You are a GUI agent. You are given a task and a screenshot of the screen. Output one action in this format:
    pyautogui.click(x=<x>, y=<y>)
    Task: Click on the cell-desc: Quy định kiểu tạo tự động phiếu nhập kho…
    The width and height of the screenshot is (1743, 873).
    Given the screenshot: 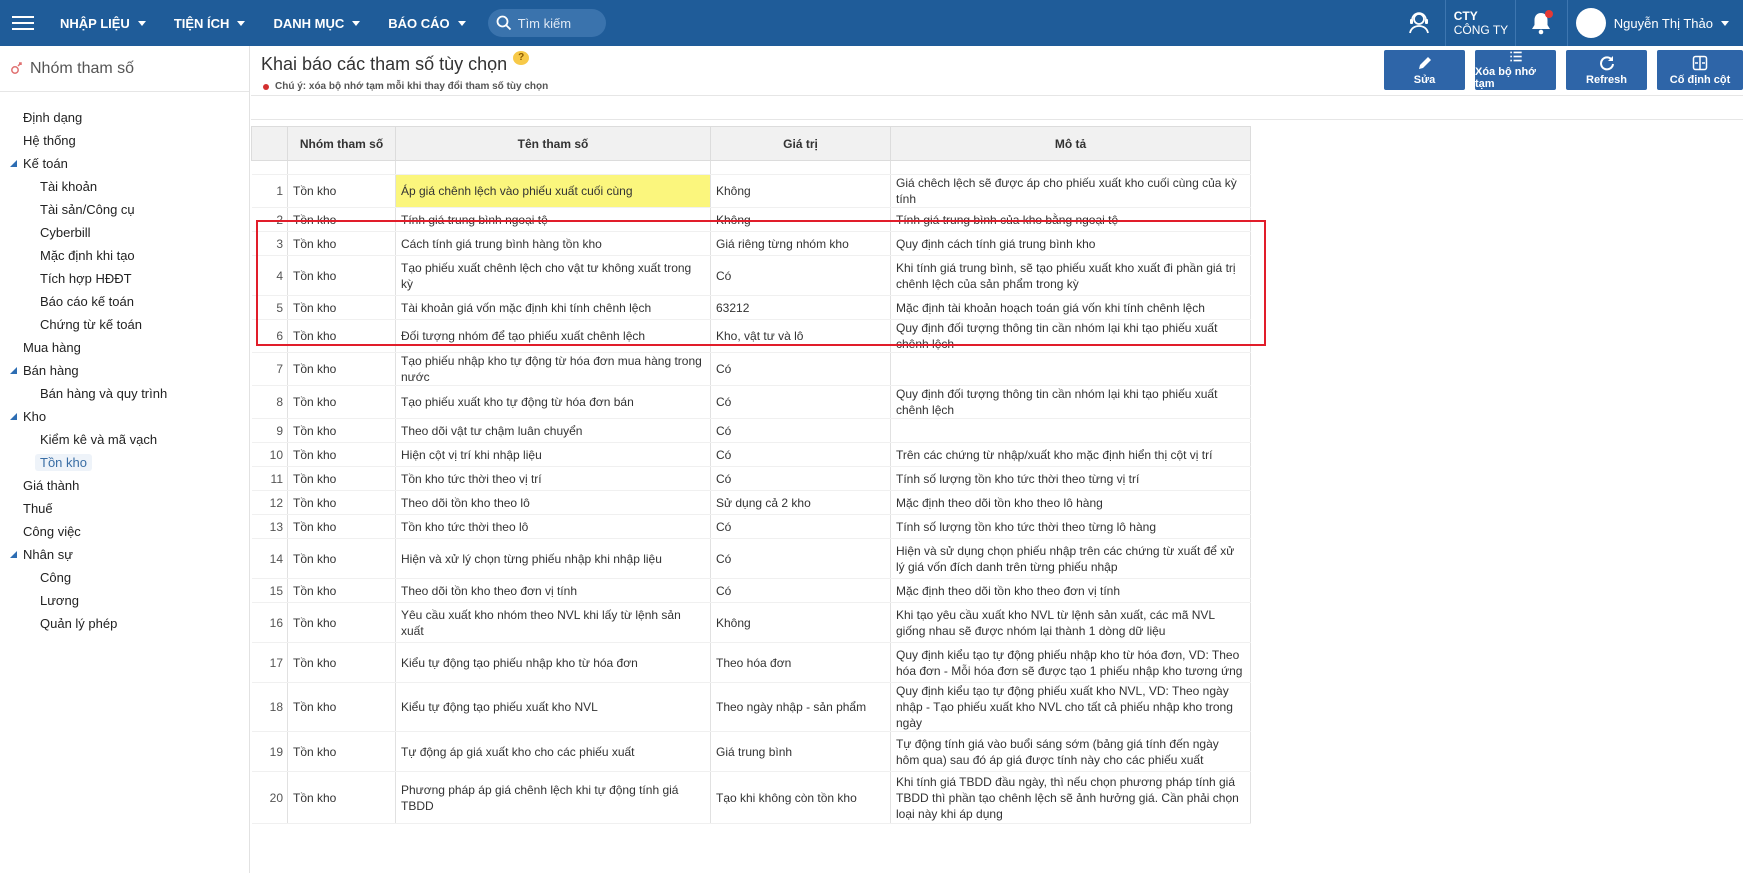 What is the action you would take?
    pyautogui.click(x=1070, y=662)
    